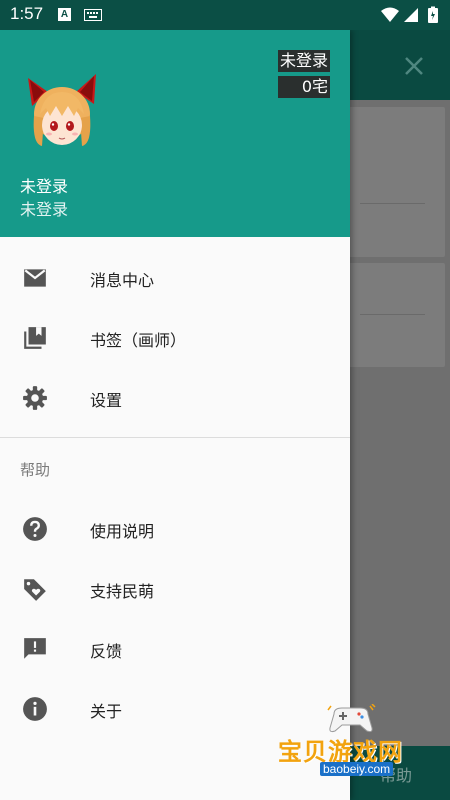  Describe the element at coordinates (122, 280) in the screenshot. I see `menu-item-label: 消息中心` at that location.